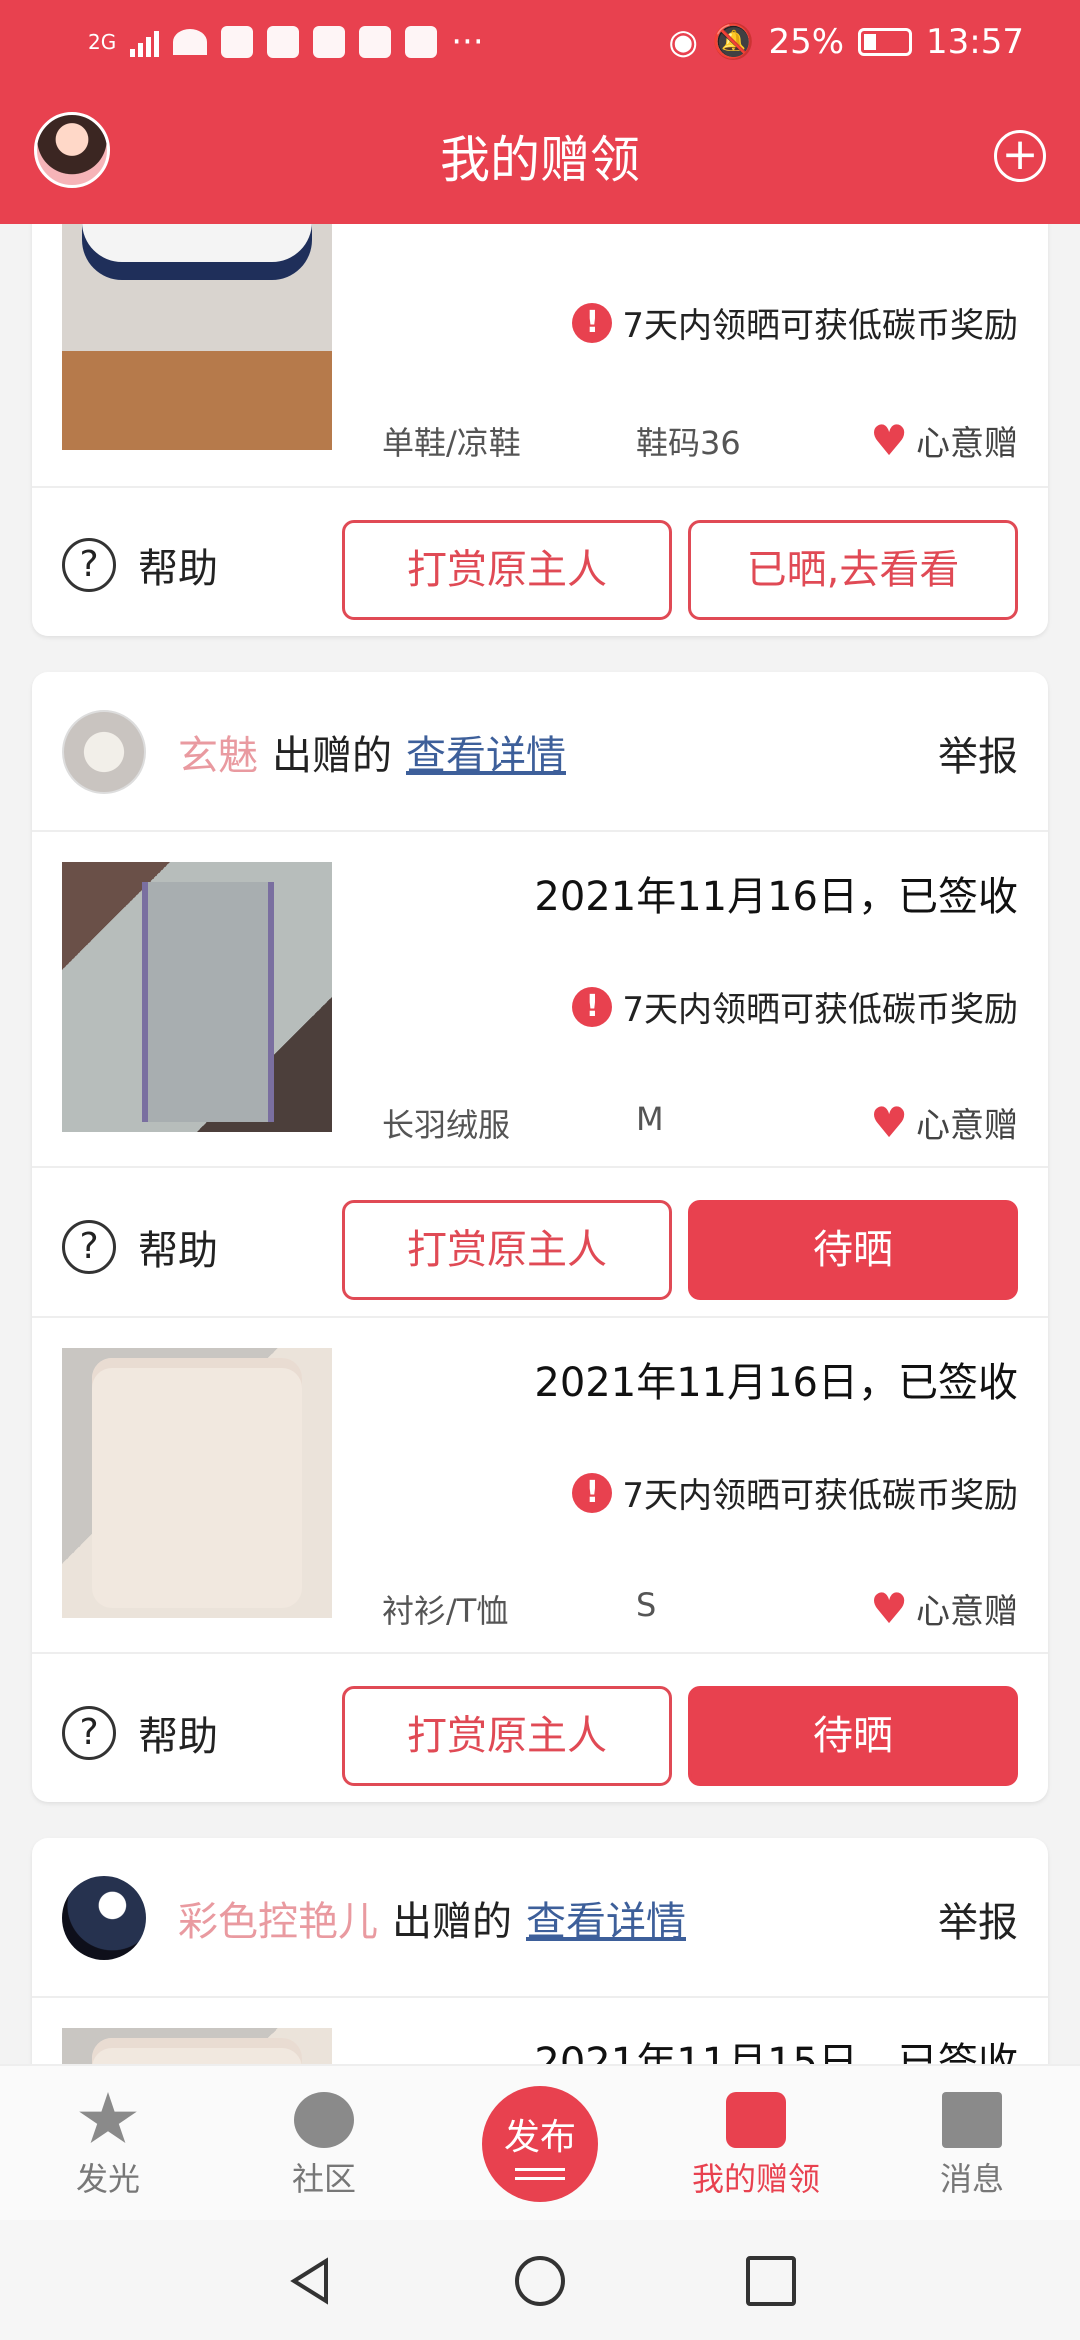 This screenshot has width=1080, height=2340. I want to click on nav-community-label: 社区, so click(323, 2179).